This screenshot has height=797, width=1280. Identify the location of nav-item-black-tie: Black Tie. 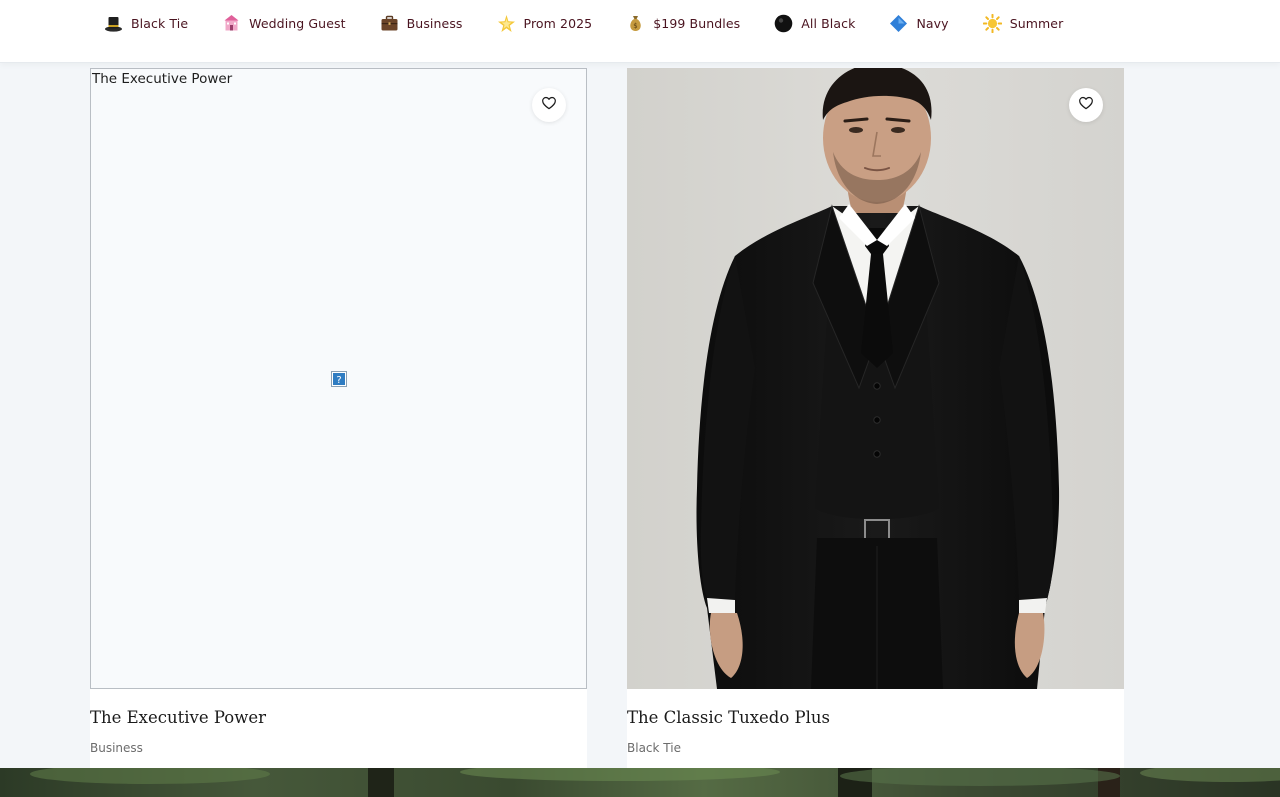
(146, 23).